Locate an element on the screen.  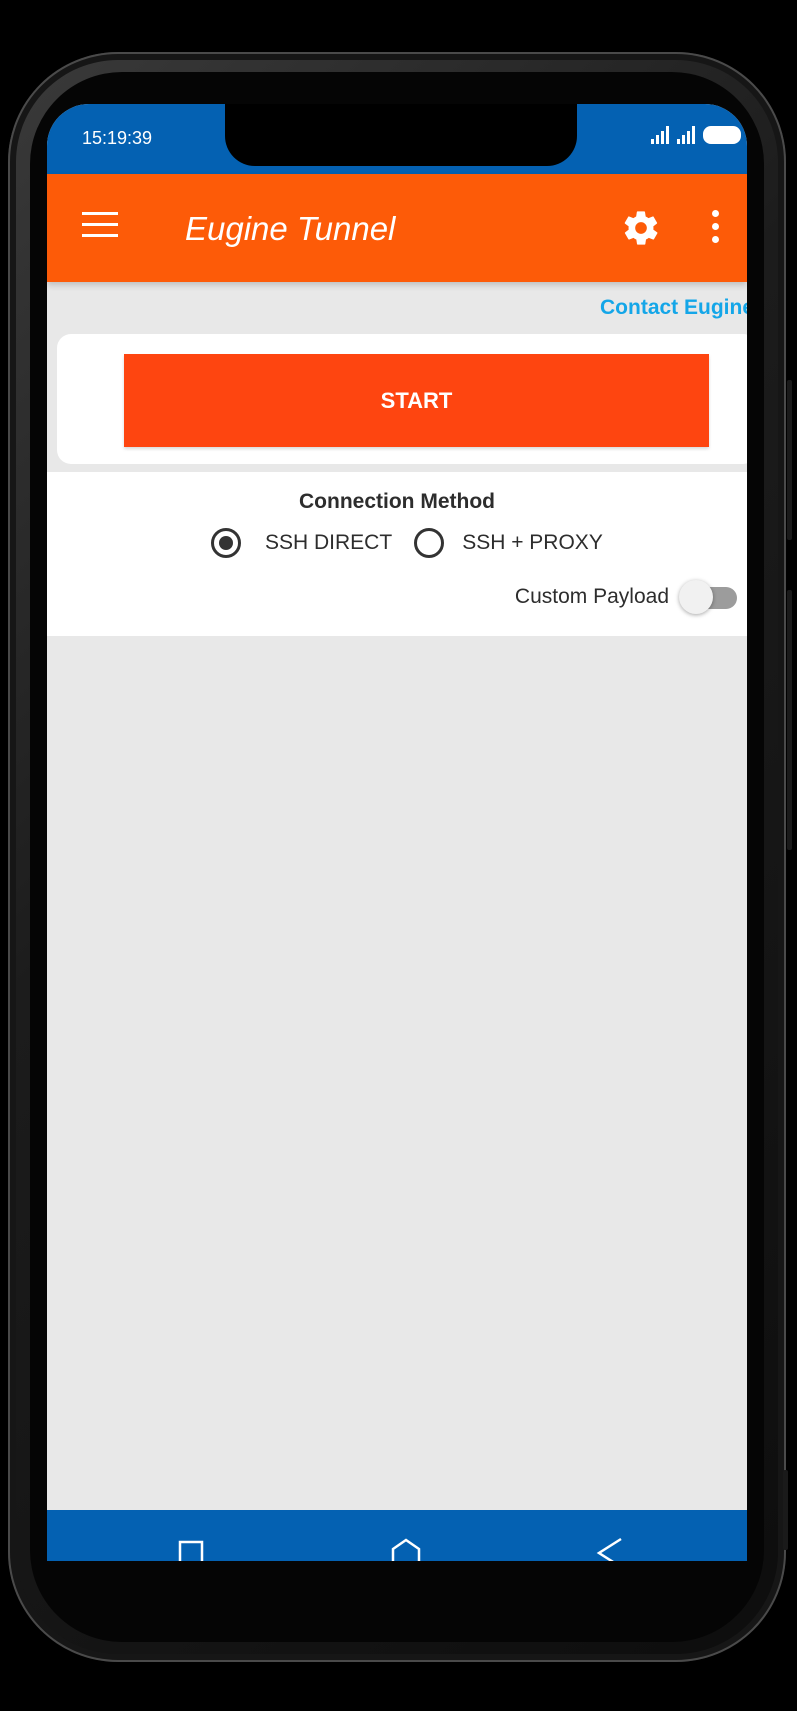
home-icon is located at coordinates (406, 1549).